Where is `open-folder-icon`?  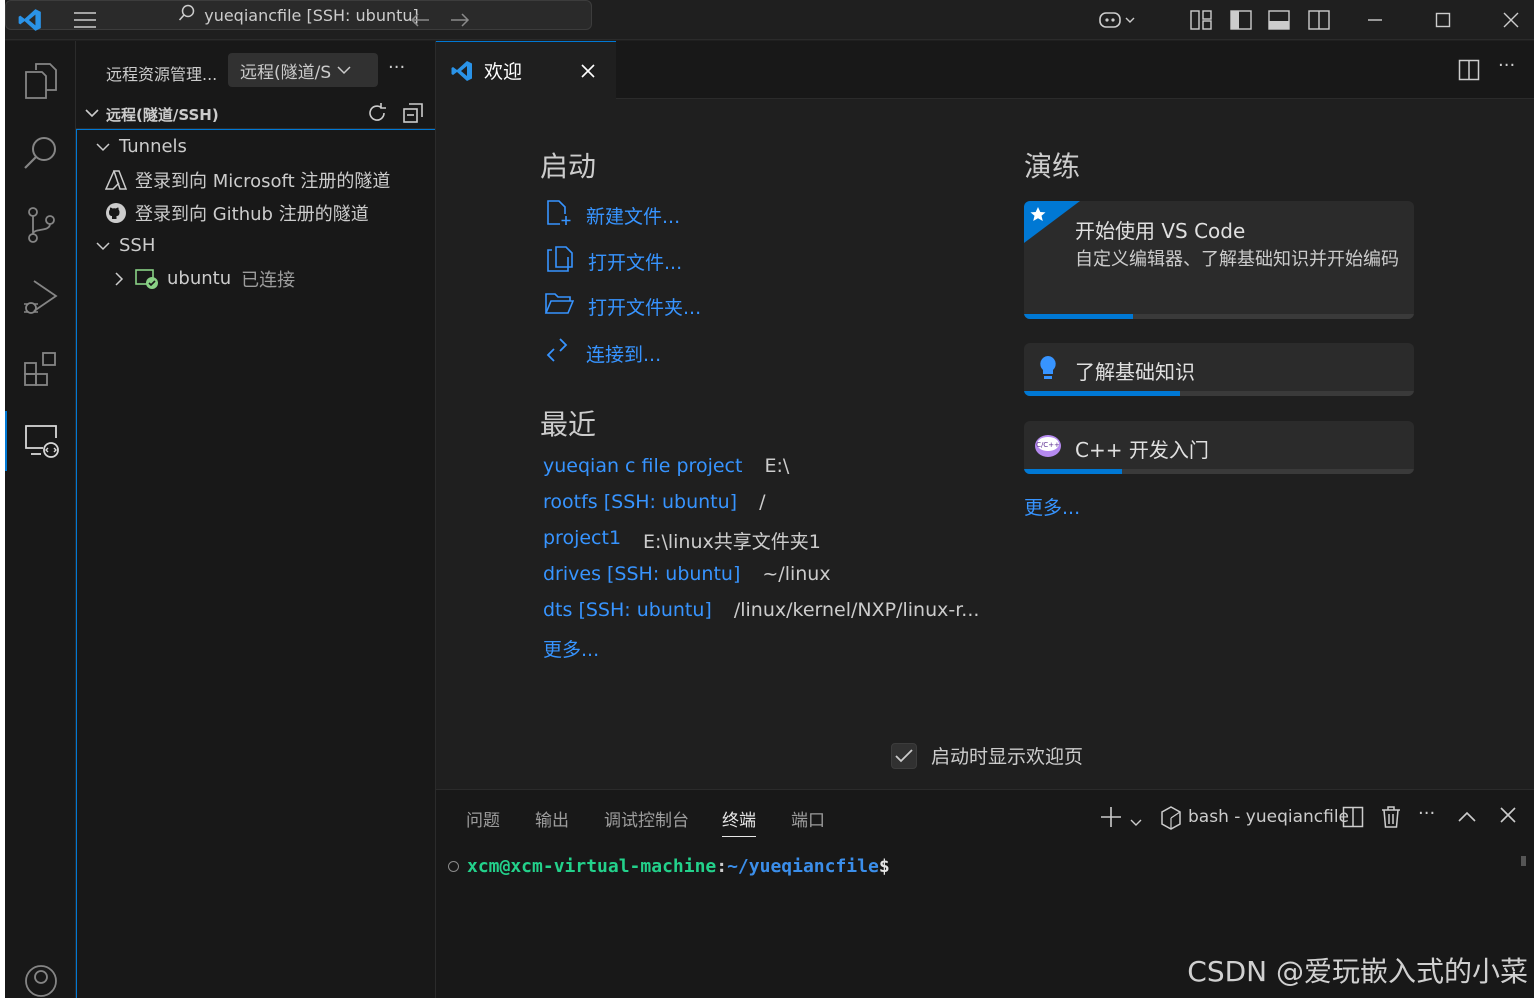 open-folder-icon is located at coordinates (559, 306).